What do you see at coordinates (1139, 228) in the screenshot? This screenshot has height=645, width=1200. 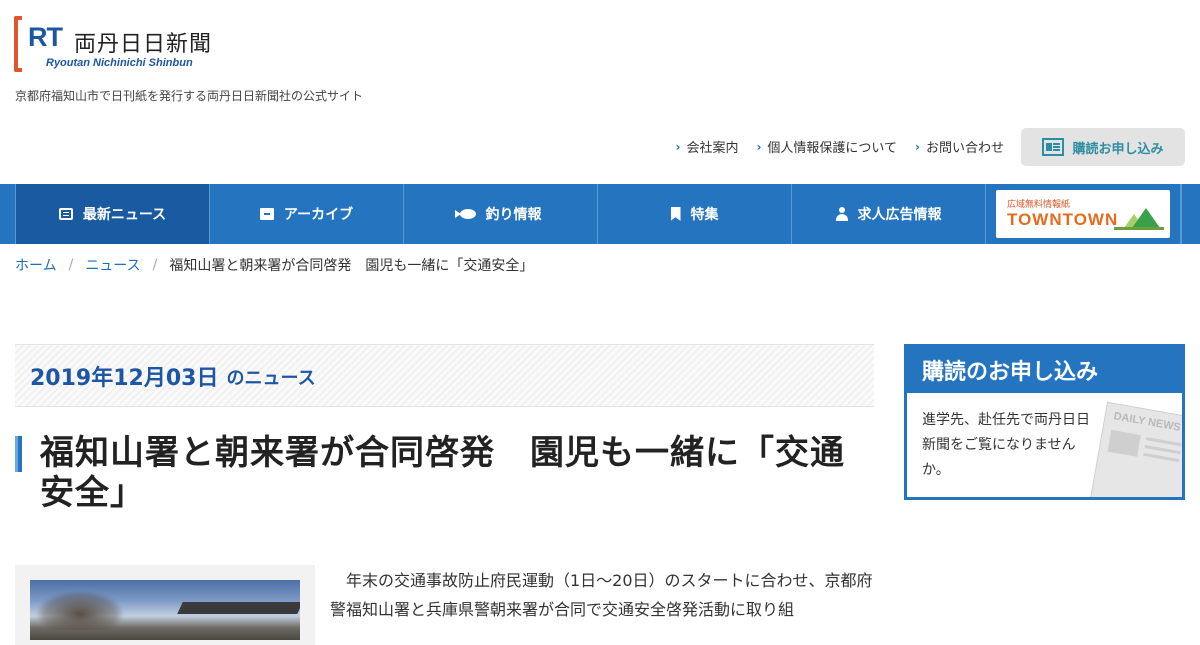 I see `ground-line` at bounding box center [1139, 228].